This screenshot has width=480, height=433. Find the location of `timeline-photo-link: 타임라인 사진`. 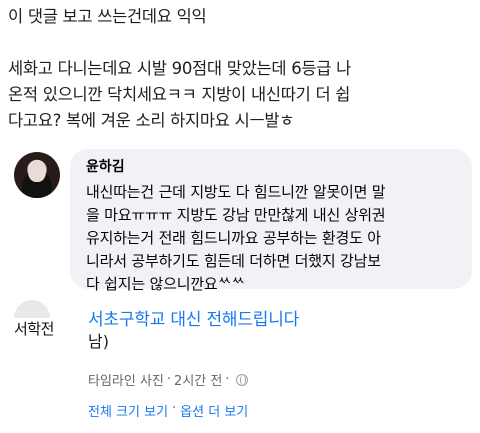

timeline-photo-link: 타임라인 사진 is located at coordinates (126, 379).